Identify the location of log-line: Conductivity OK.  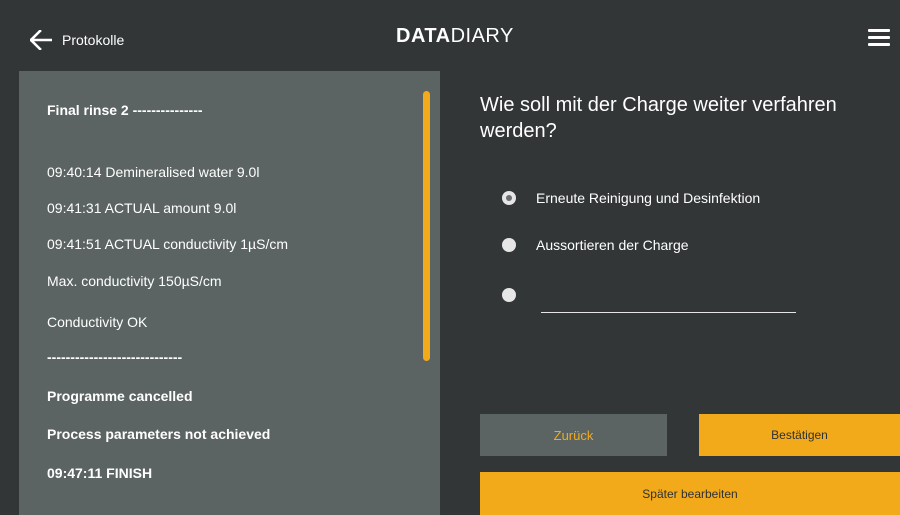
(97, 322).